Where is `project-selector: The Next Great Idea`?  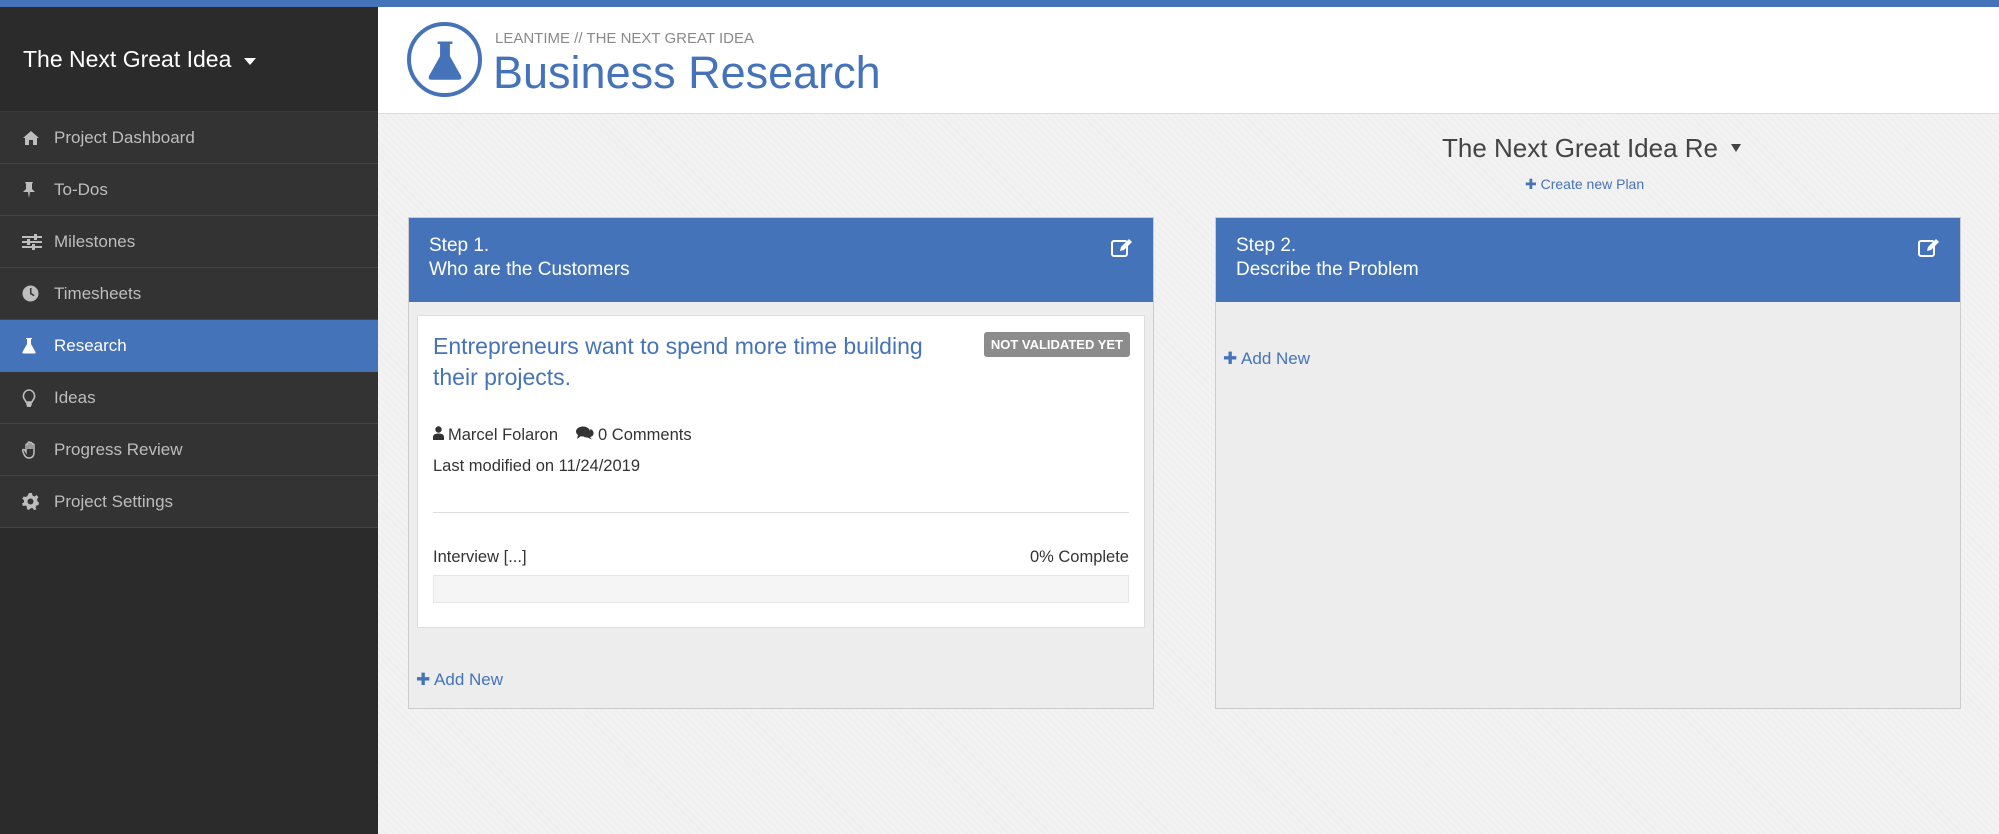
project-selector: The Next Great Idea is located at coordinates (189, 59).